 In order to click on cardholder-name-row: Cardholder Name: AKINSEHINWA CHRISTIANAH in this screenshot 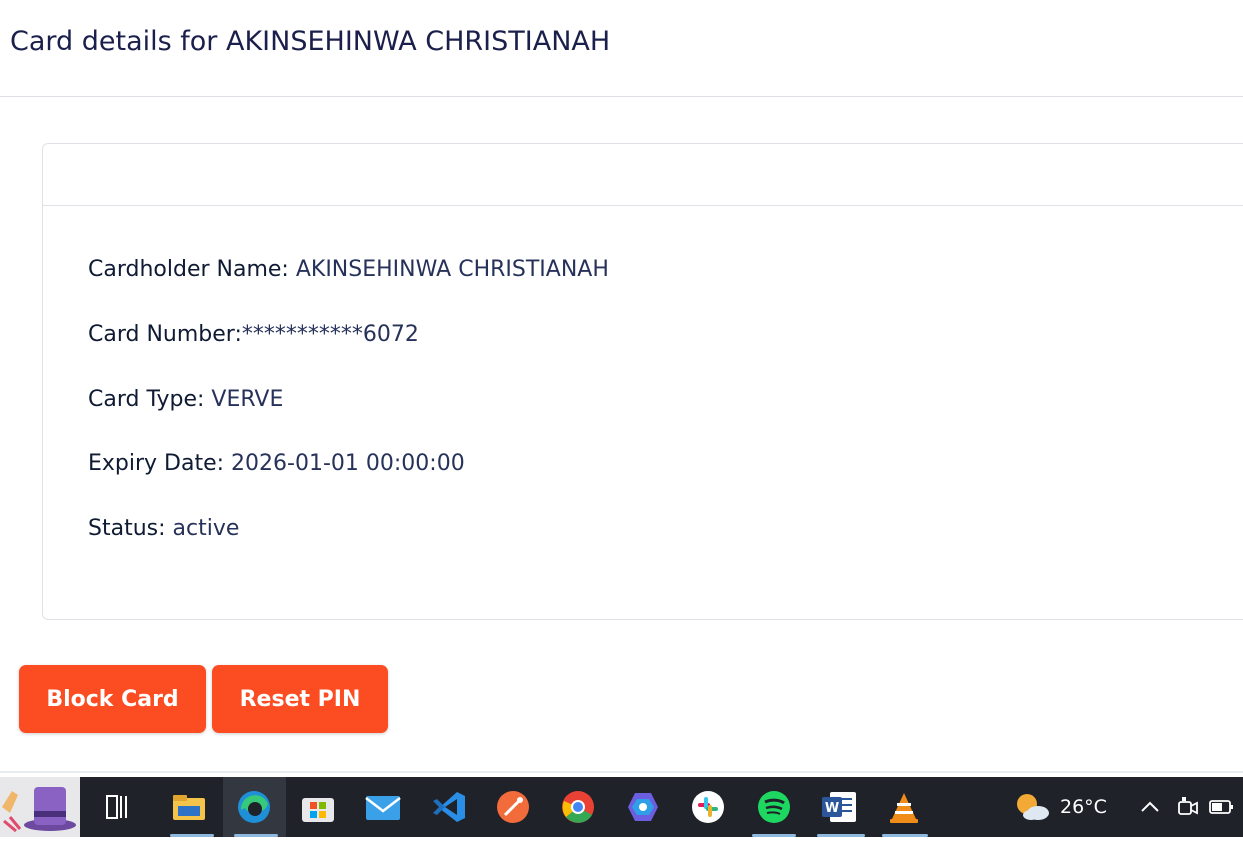, I will do `click(348, 269)`.